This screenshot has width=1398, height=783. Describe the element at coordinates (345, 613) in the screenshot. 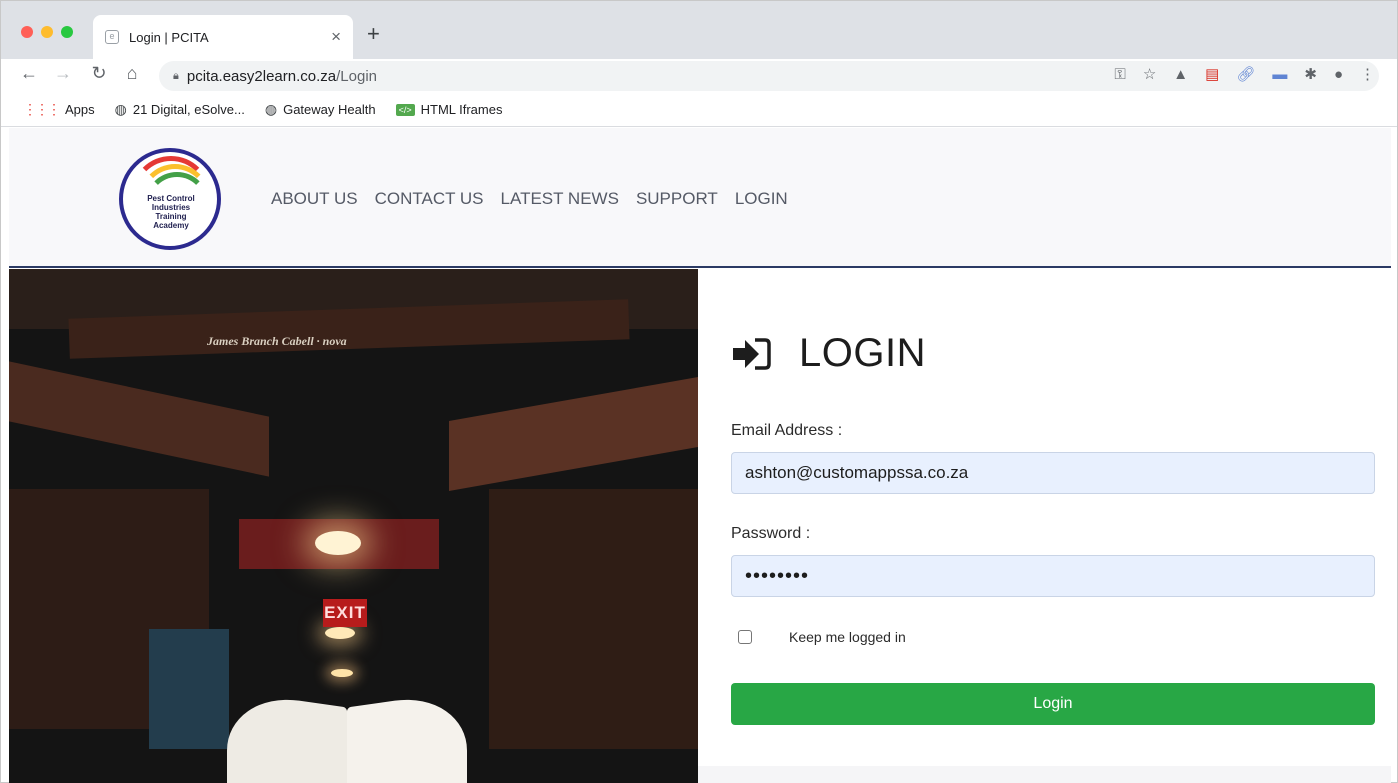

I see `exit-sign: EXIT` at that location.